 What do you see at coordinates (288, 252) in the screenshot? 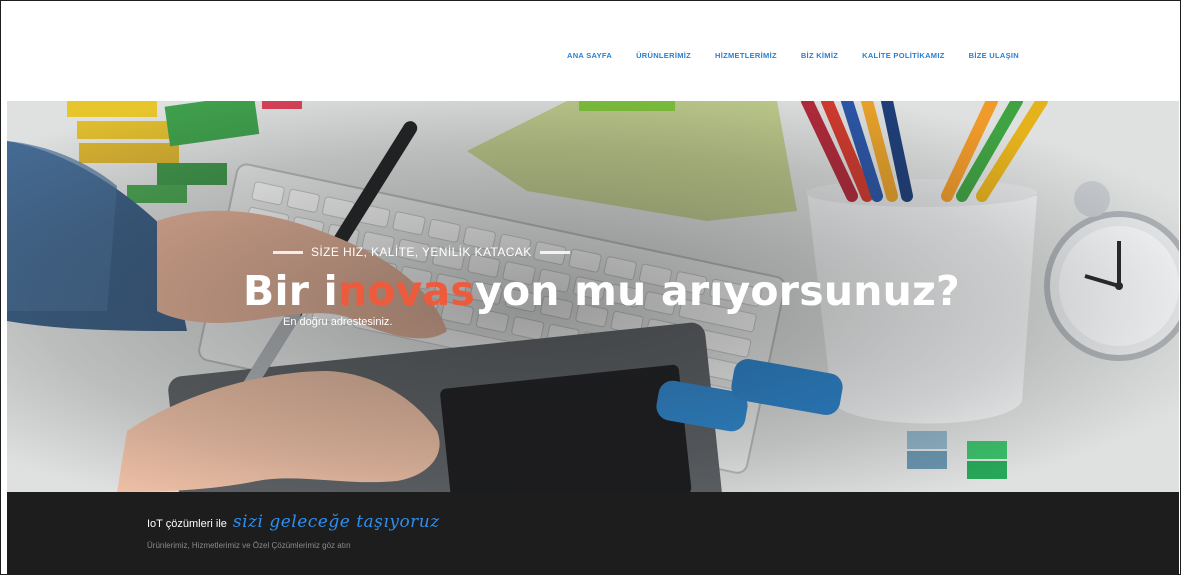
I see `eyebrow-dash-left` at bounding box center [288, 252].